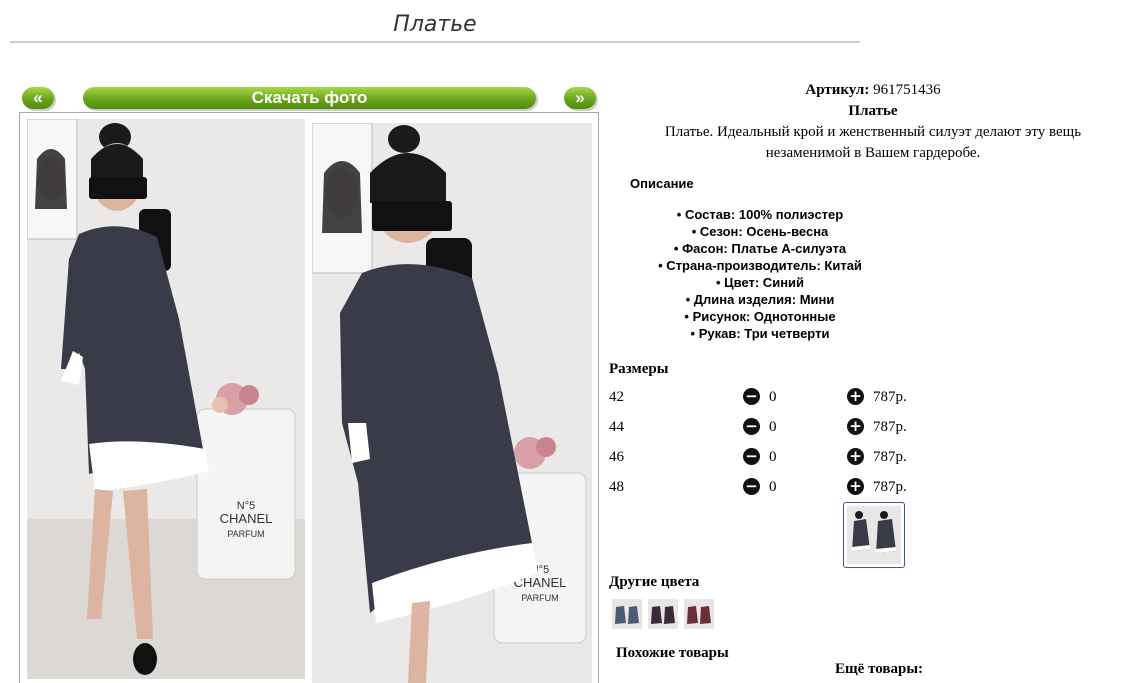  Describe the element at coordinates (760, 214) in the screenshot. I see `spec-item: Состав: 100% полиэстер` at that location.